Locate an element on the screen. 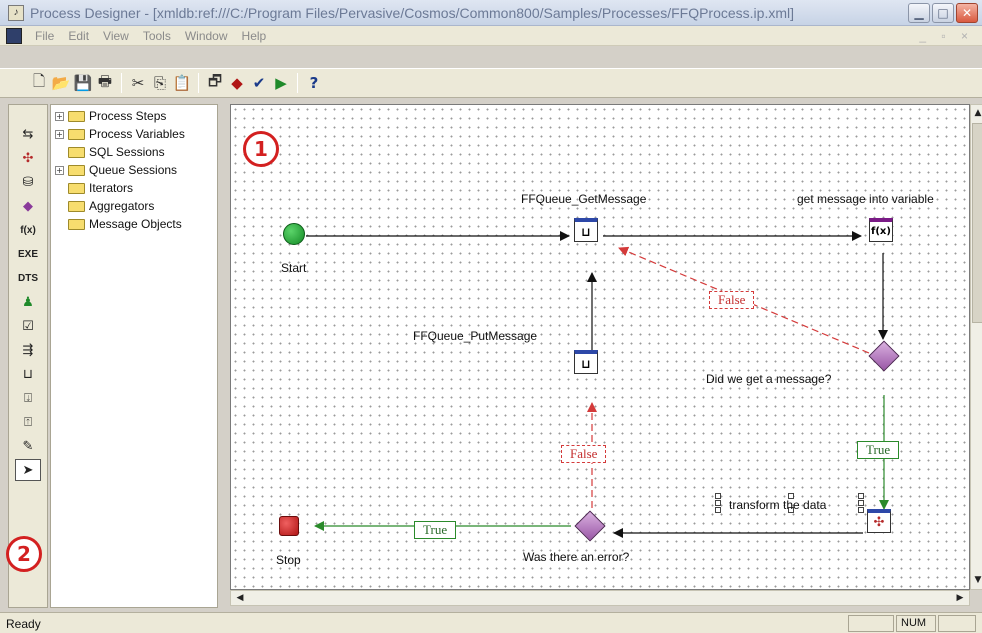 The image size is (982, 633). tree-item-aggregators: Aggregators is located at coordinates (104, 206).